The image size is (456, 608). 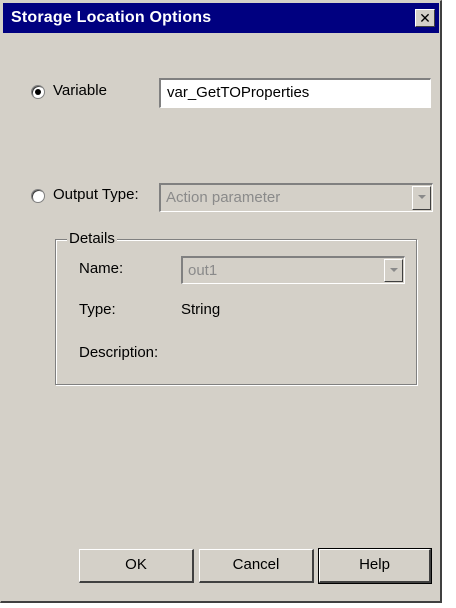 I want to click on output-type-label: Output Type:, so click(x=96, y=194).